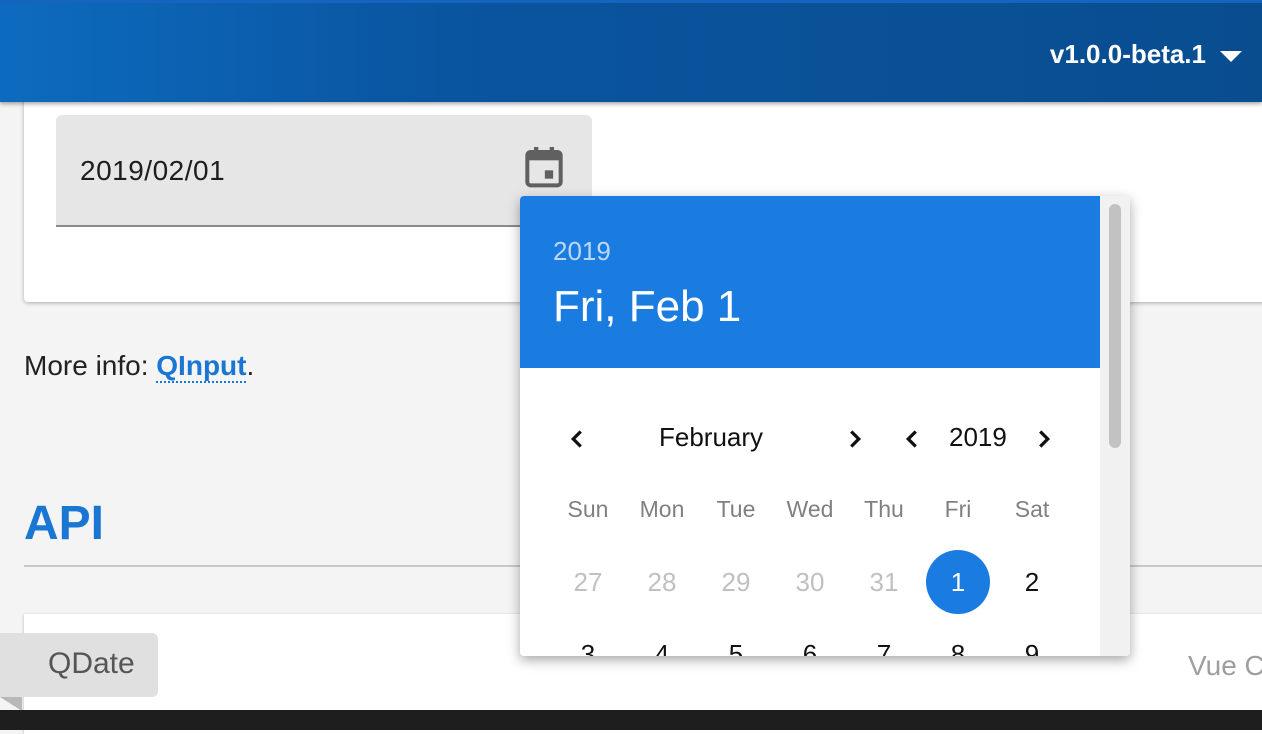 The width and height of the screenshot is (1262, 734). Describe the element at coordinates (90, 365) in the screenshot. I see `more-info-prefix: More info:` at that location.